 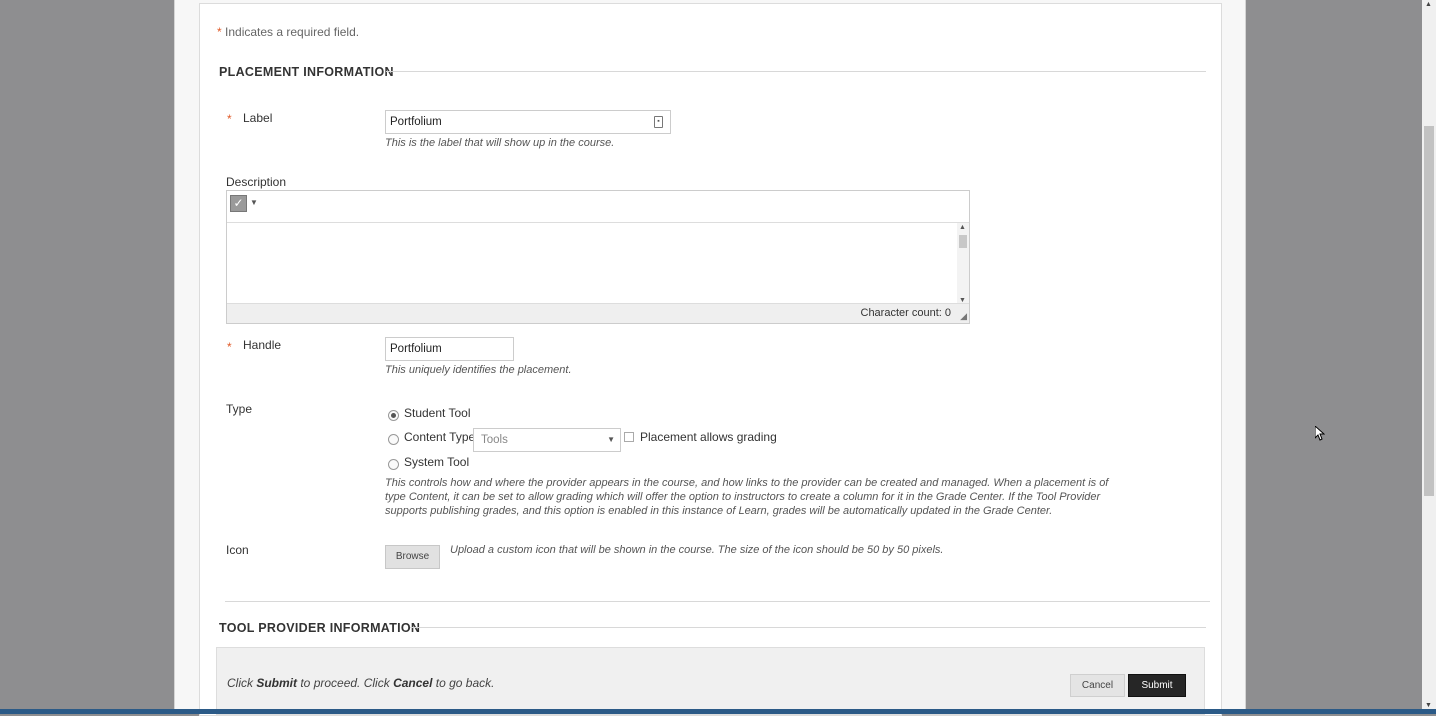 I want to click on editor-scrollbar: ▲ ▼, so click(x=963, y=264).